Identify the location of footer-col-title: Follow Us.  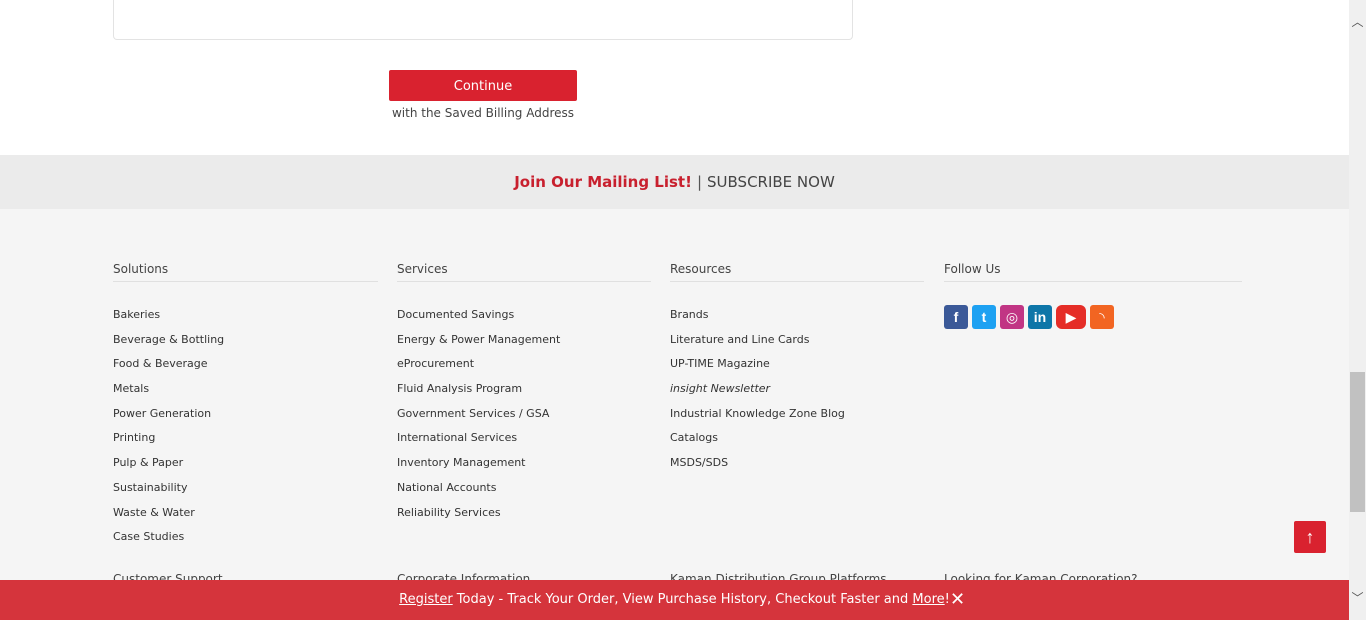
(1093, 272).